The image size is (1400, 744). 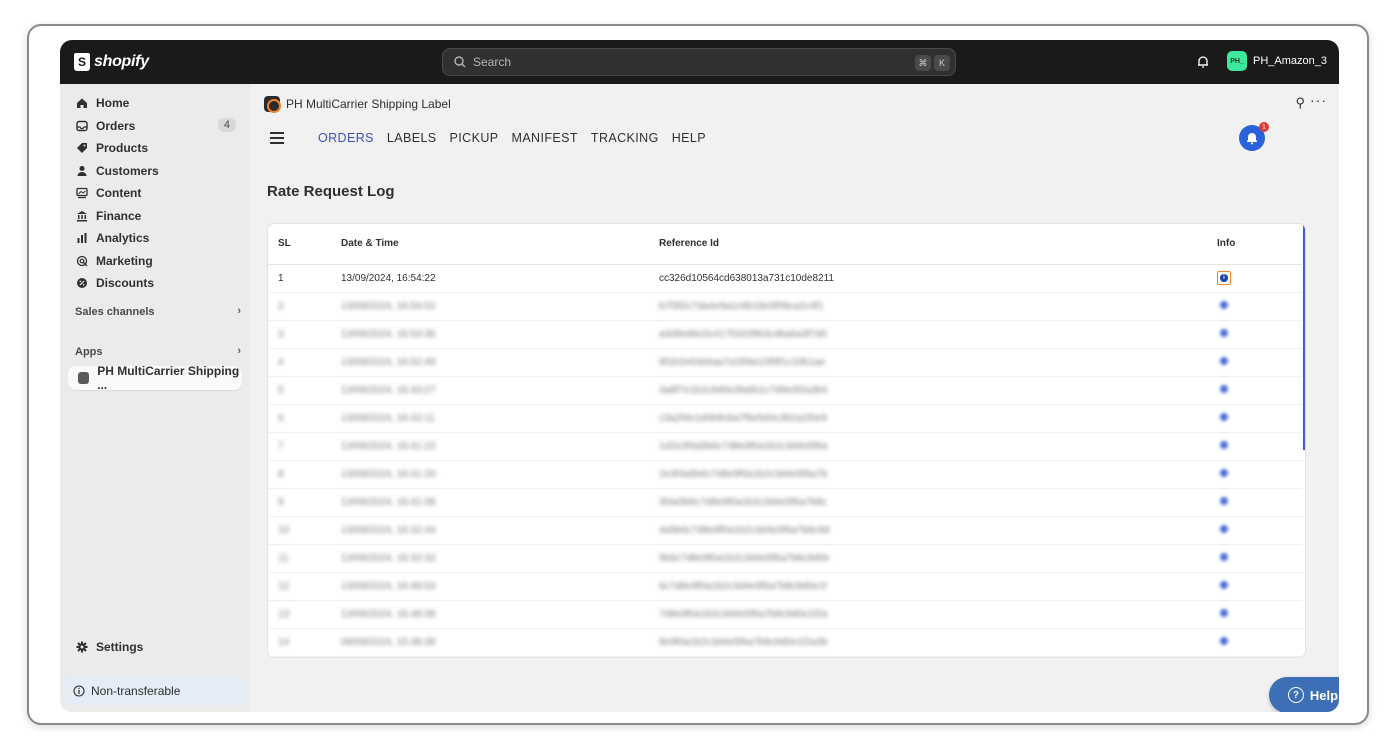 What do you see at coordinates (119, 216) in the screenshot?
I see `sidebar-item-label: Finance` at bounding box center [119, 216].